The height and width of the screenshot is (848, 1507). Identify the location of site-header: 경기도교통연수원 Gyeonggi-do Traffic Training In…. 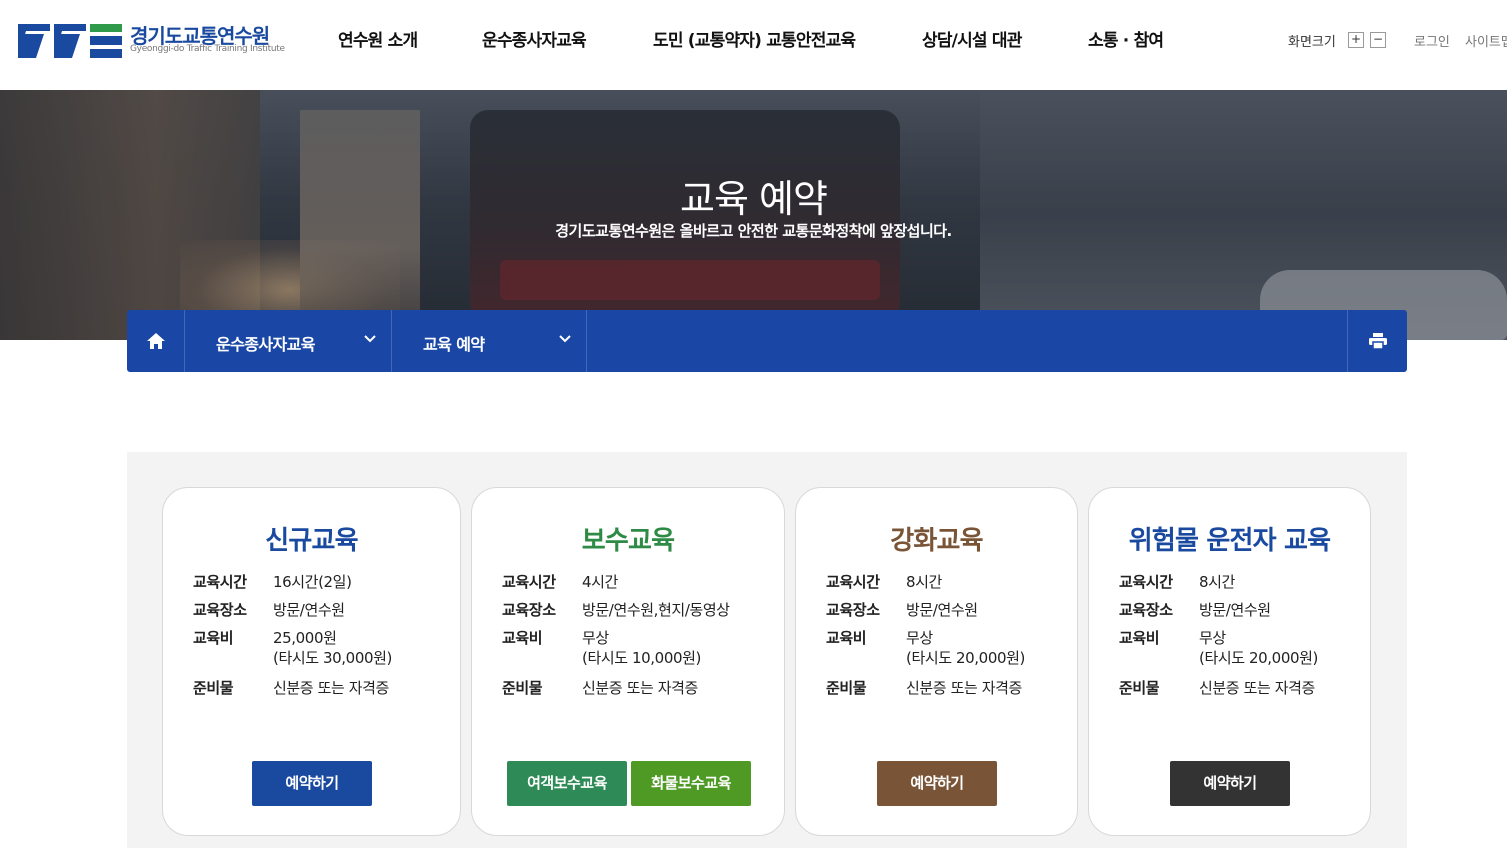
(753, 45).